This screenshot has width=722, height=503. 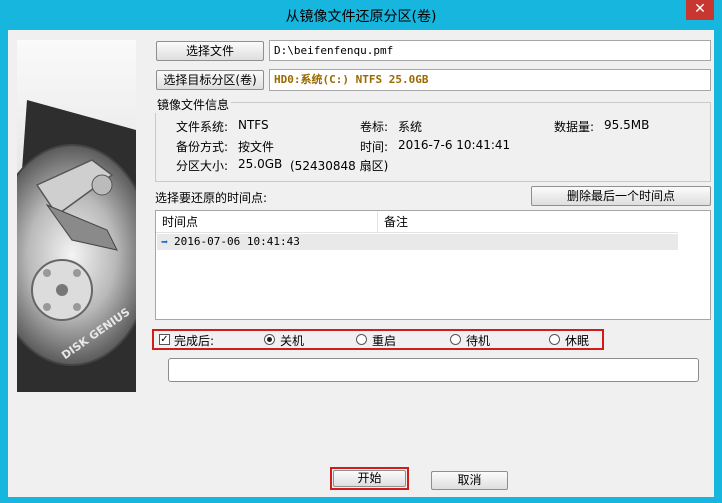 I want to click on start-button-highlight: 开始, so click(x=369, y=478).